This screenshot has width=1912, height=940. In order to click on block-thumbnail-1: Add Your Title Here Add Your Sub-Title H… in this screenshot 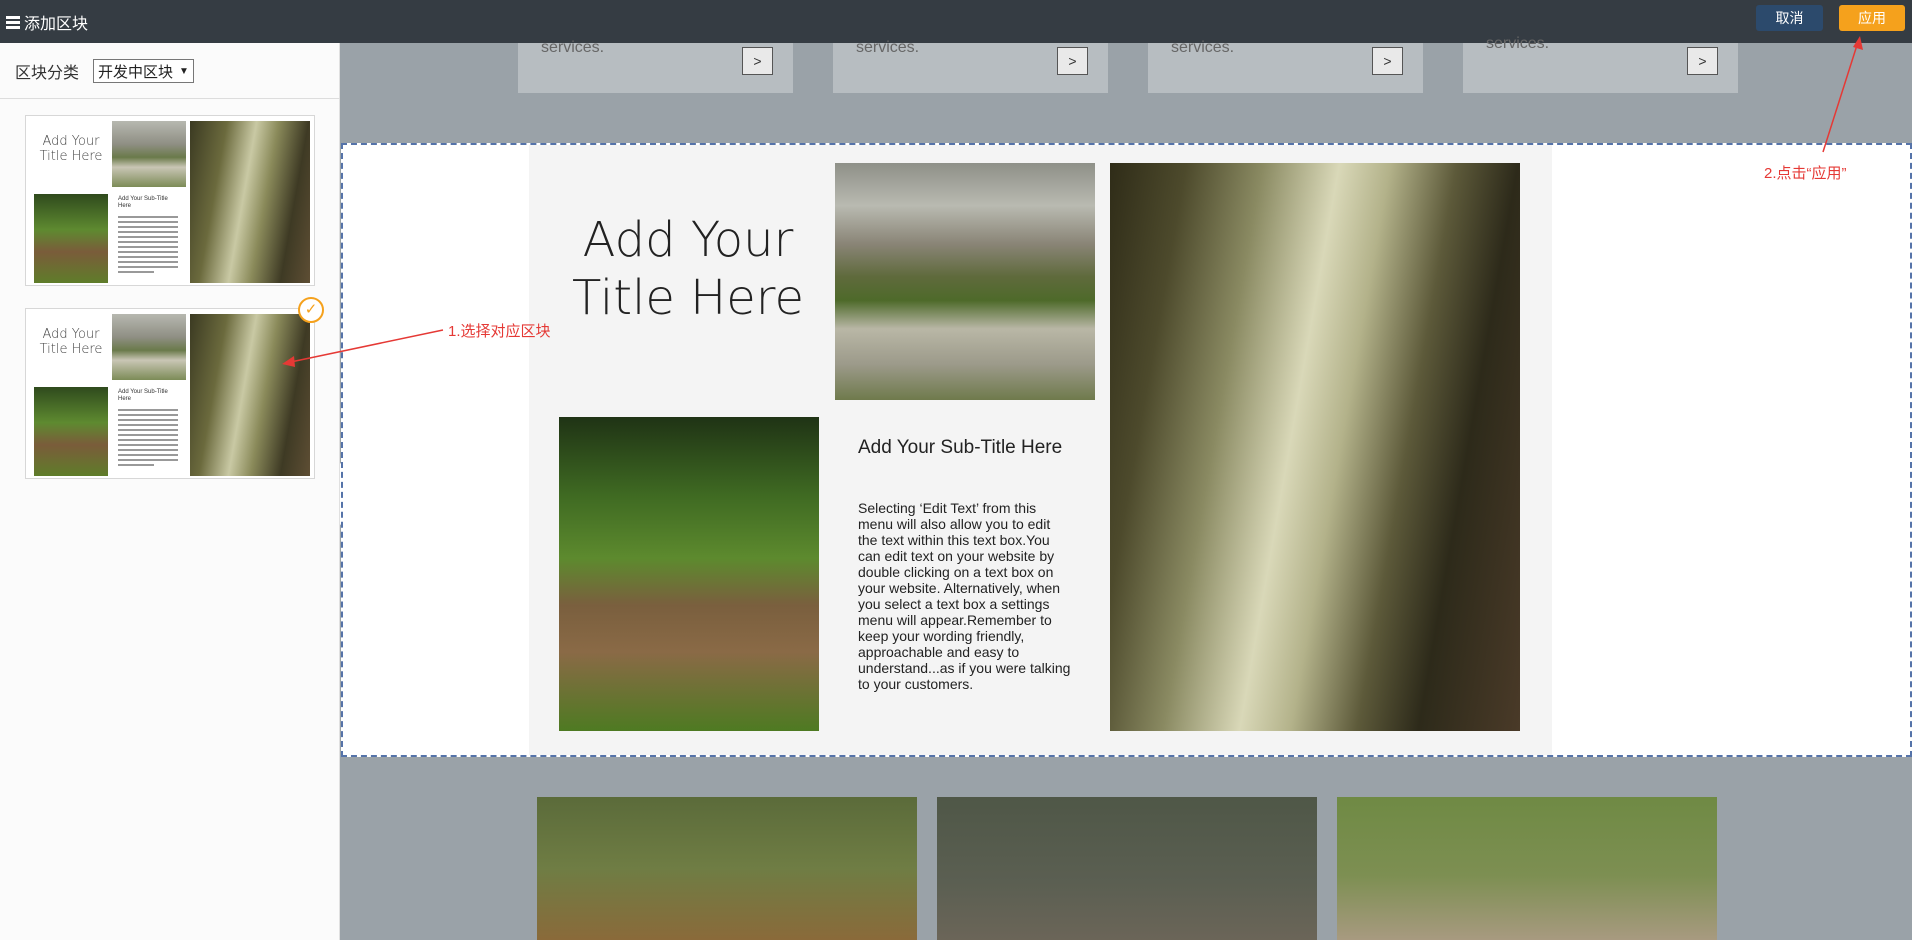, I will do `click(170, 200)`.